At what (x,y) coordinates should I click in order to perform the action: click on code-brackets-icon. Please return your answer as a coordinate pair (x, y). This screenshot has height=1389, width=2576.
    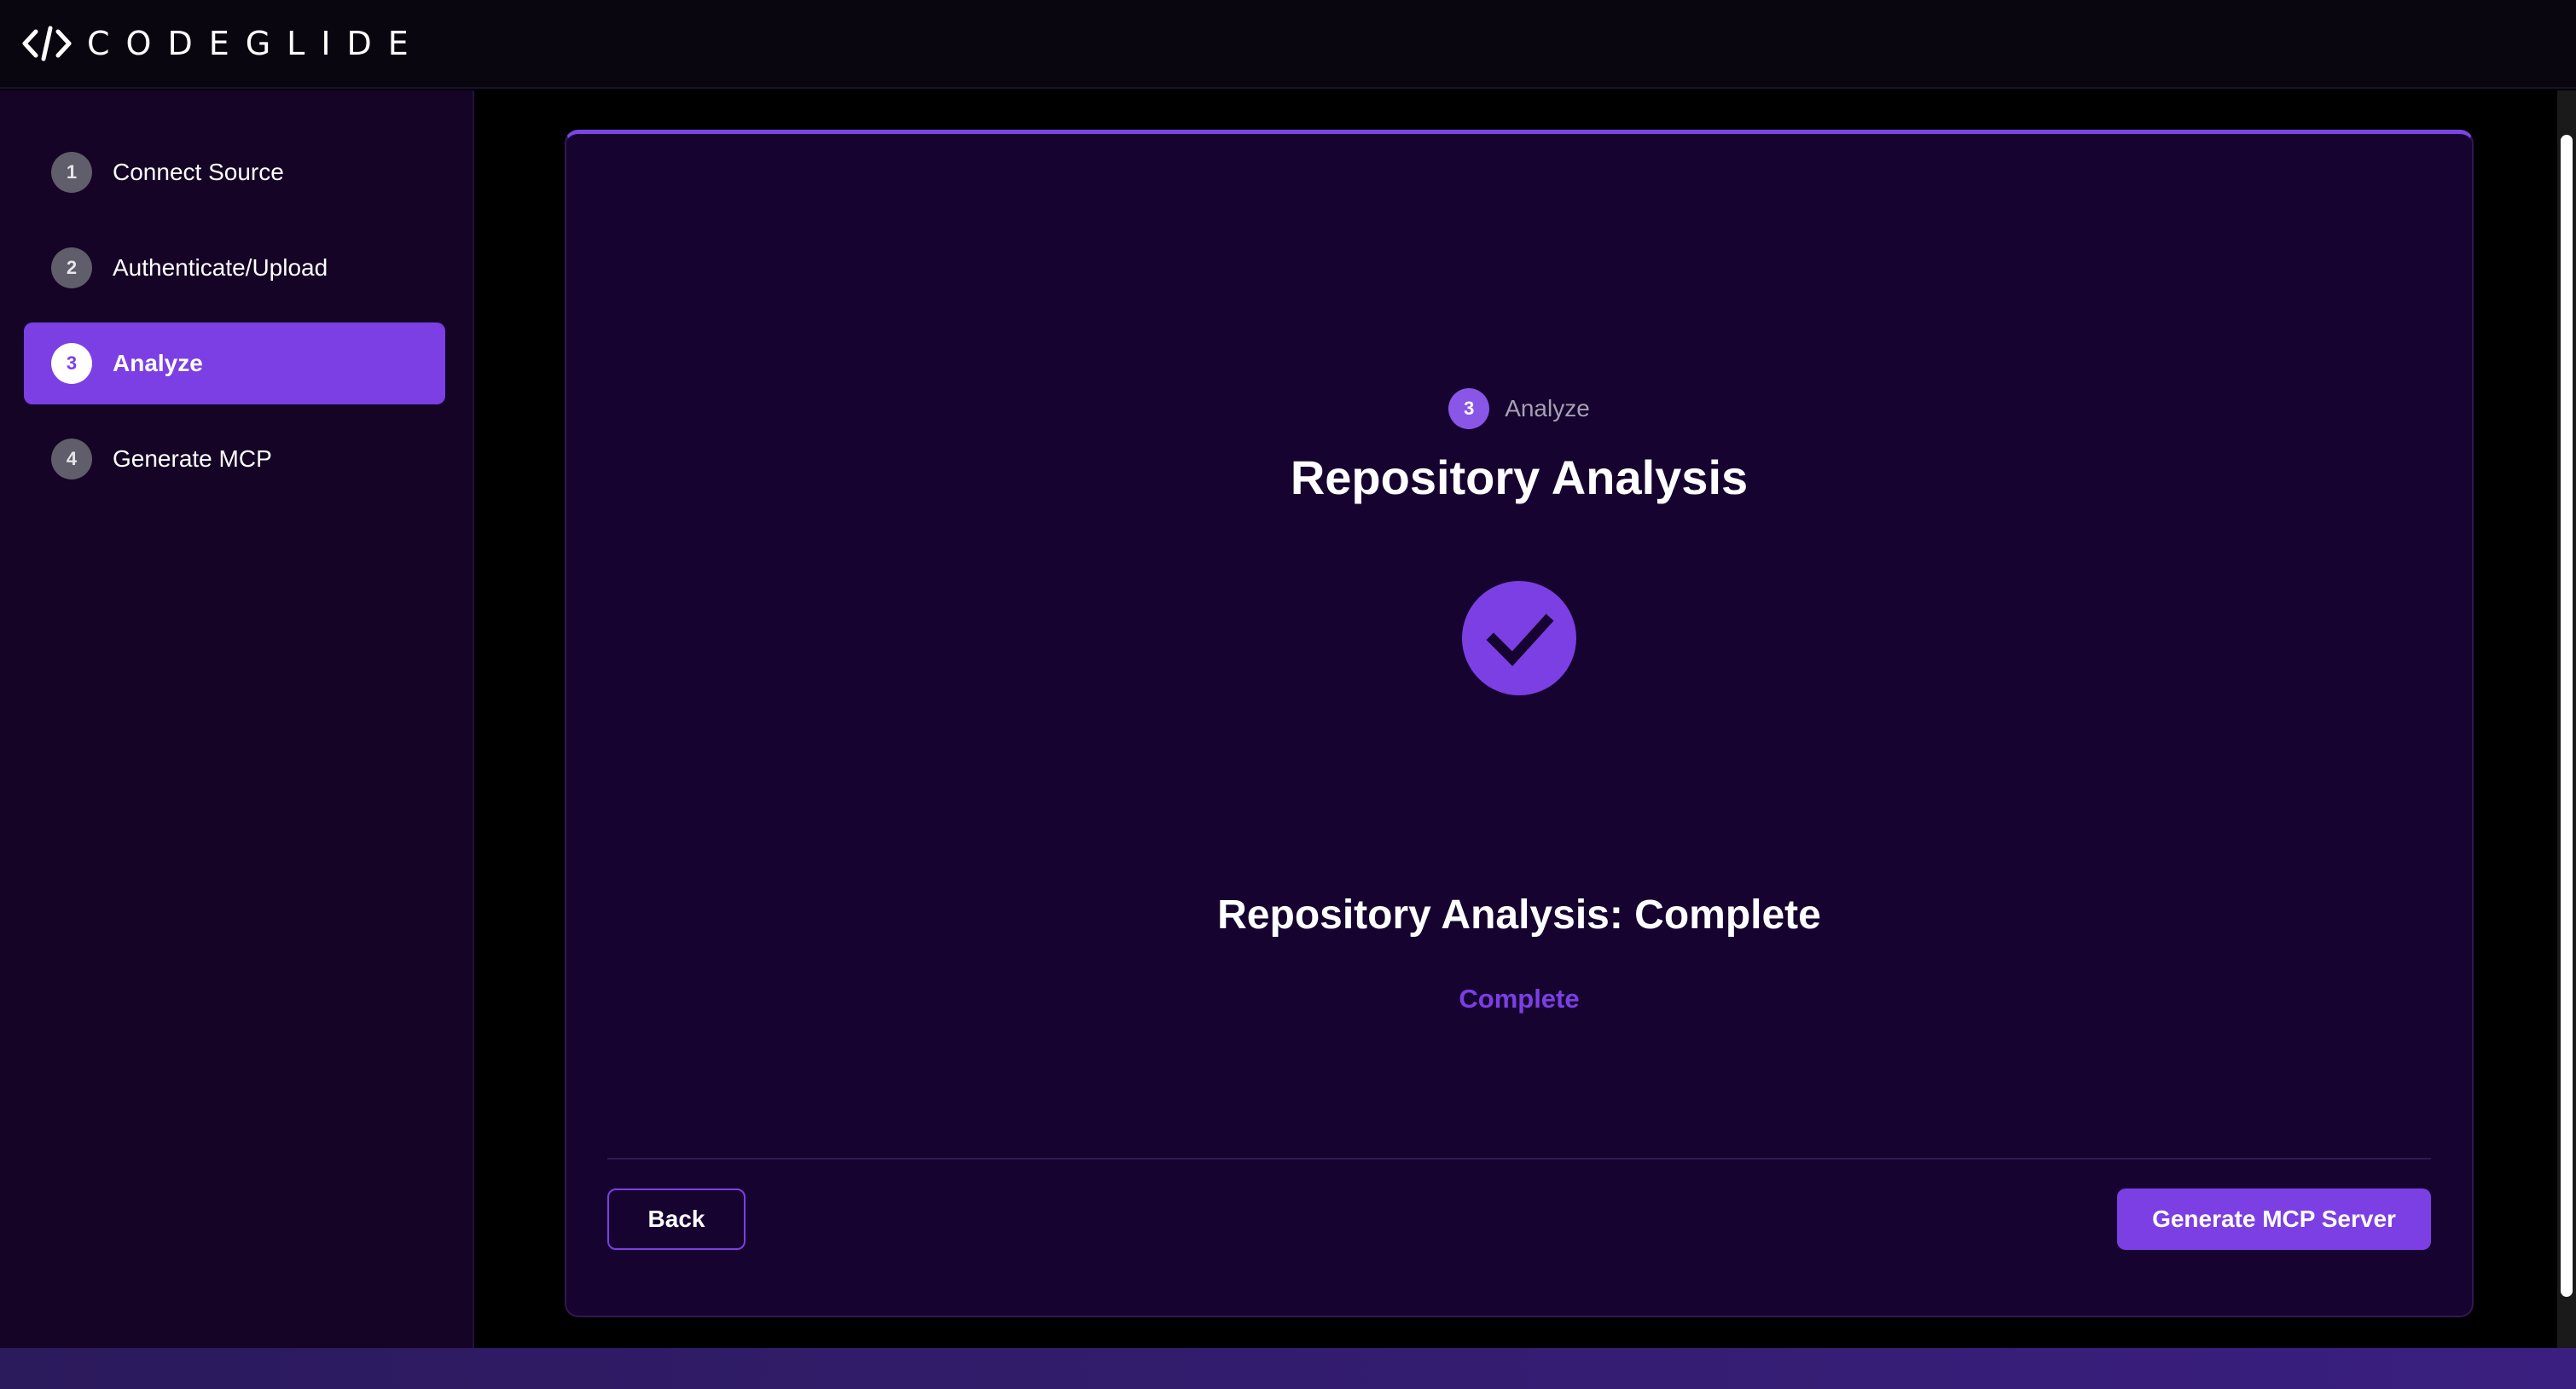
    Looking at the image, I should click on (47, 43).